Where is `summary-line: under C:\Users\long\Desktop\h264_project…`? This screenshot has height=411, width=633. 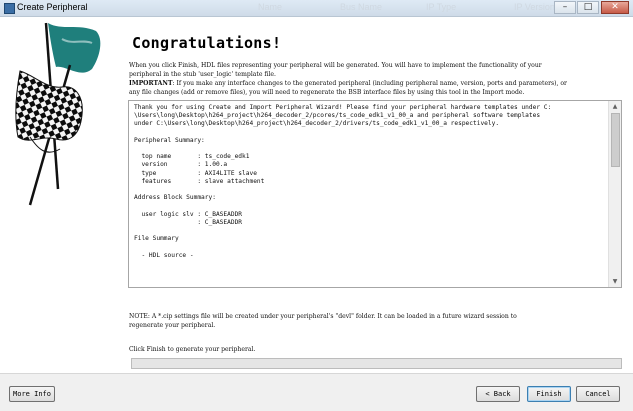 summary-line: under C:\Users\long\Desktop\h264_project… is located at coordinates (317, 124).